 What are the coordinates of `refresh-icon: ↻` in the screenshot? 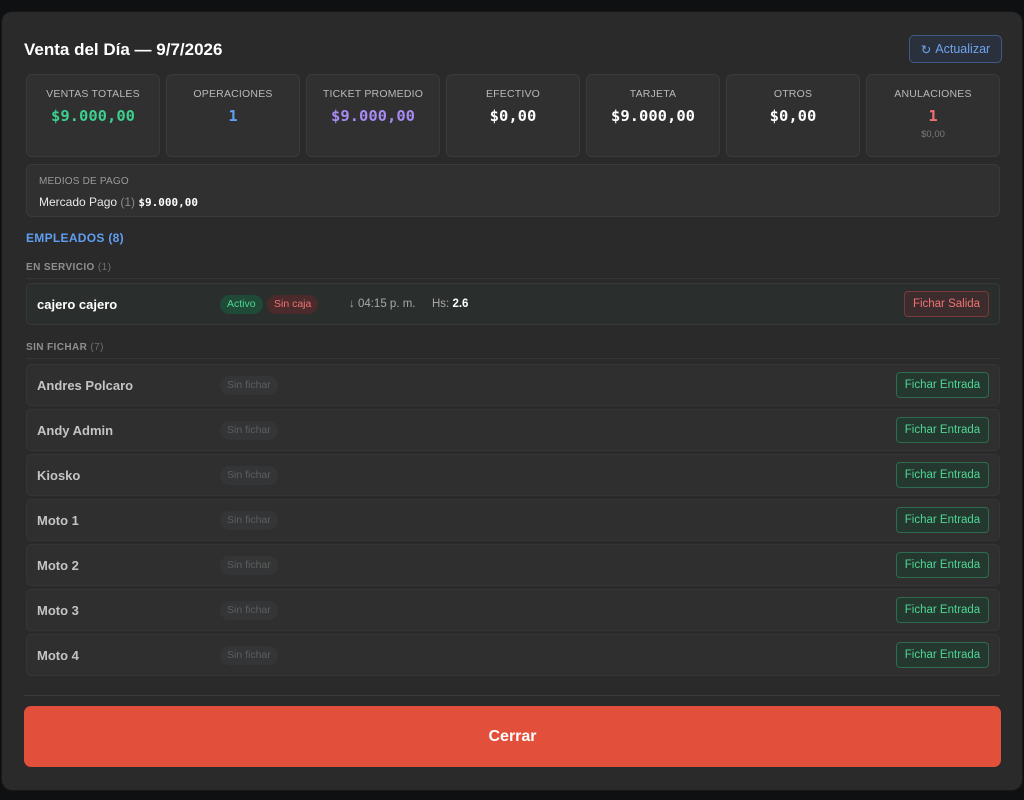 It's located at (926, 49).